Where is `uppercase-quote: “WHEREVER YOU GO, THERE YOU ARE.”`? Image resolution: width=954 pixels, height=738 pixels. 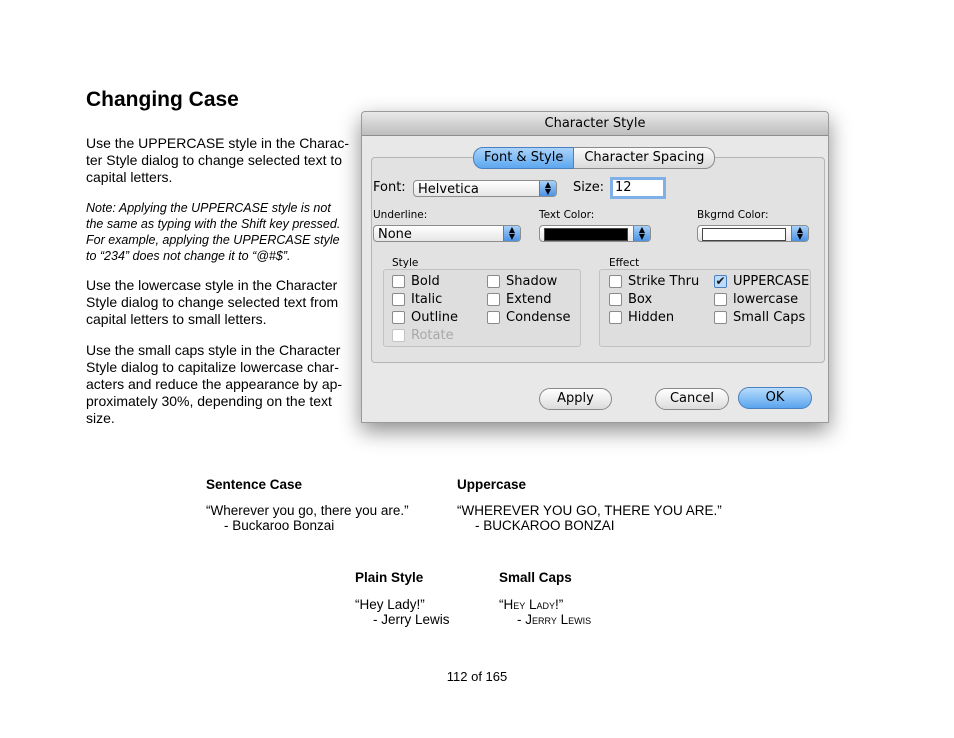
uppercase-quote: “WHEREVER YOU GO, THERE YOU ARE.” is located at coordinates (589, 510).